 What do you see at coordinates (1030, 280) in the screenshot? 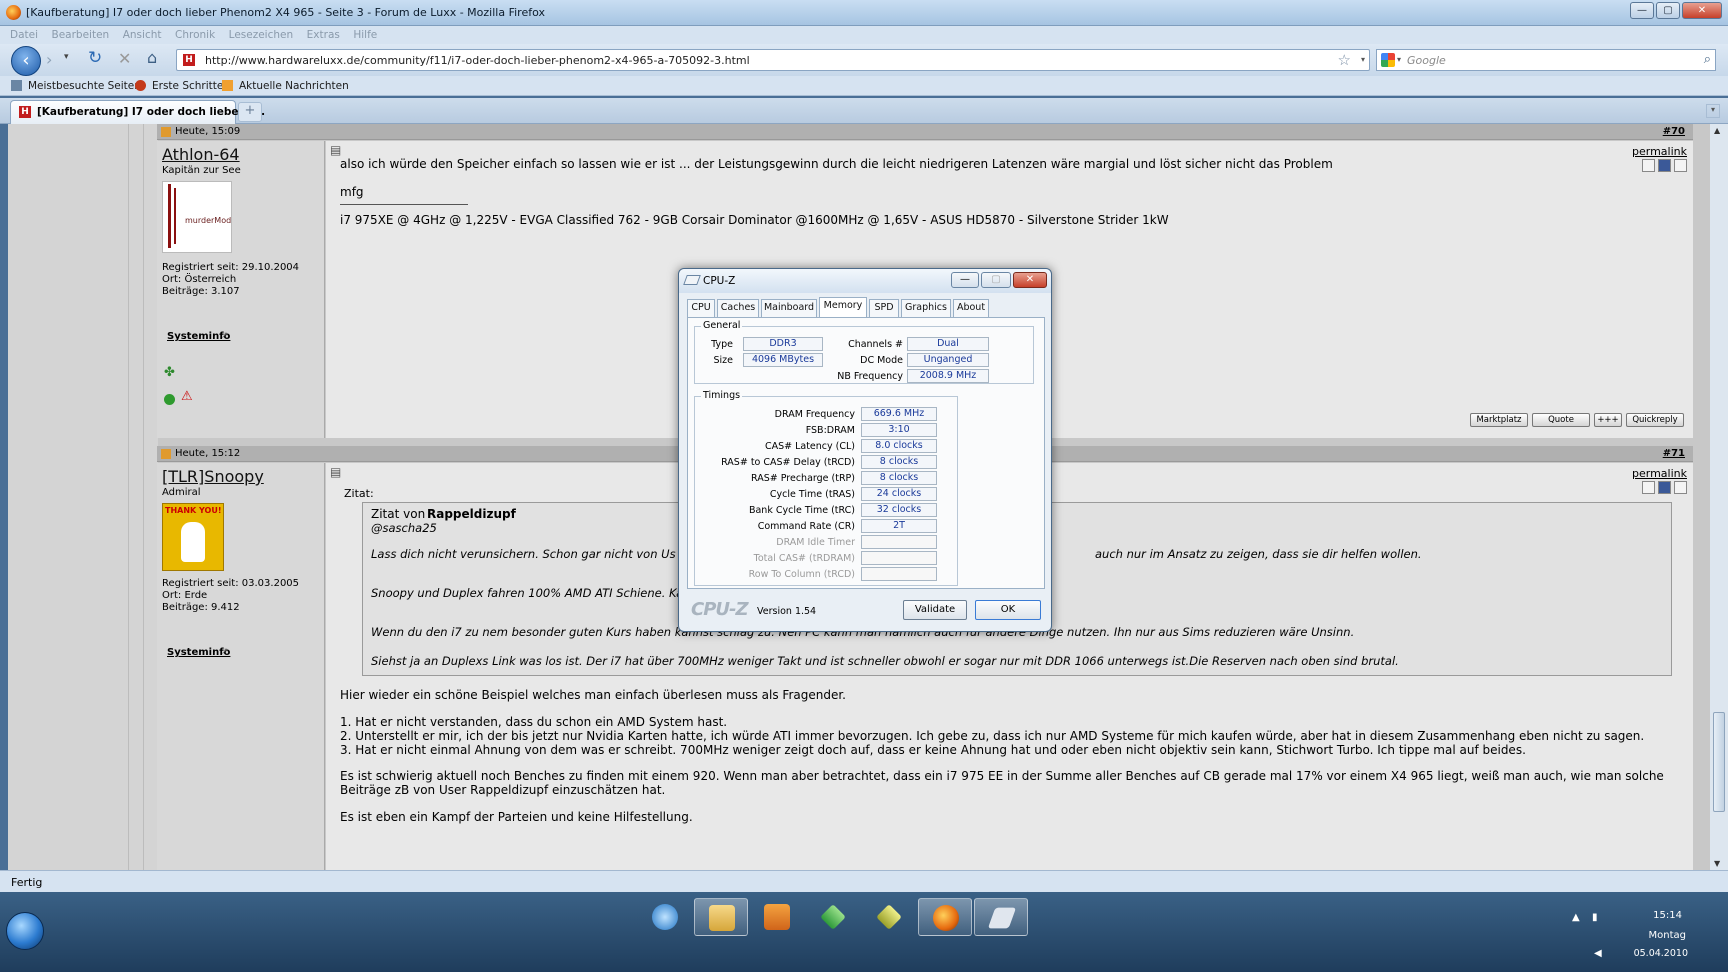
I see `cpuz-close-button: ✕` at bounding box center [1030, 280].